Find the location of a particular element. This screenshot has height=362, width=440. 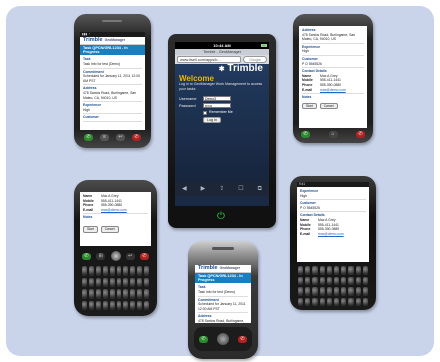

menu-key: ⊞ is located at coordinates (101, 256).